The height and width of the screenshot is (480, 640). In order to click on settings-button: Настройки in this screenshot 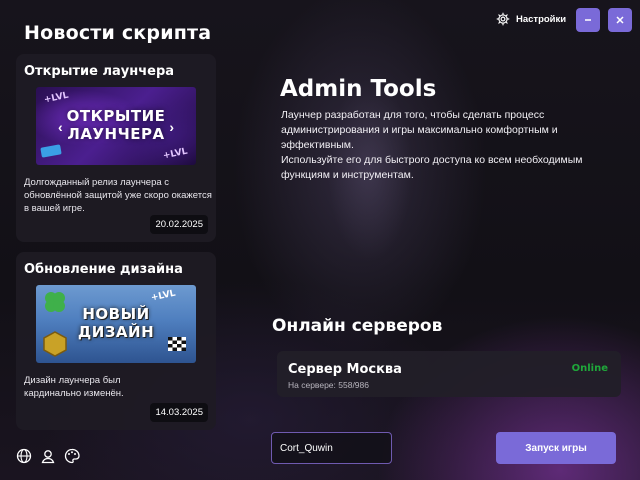, I will do `click(531, 19)`.